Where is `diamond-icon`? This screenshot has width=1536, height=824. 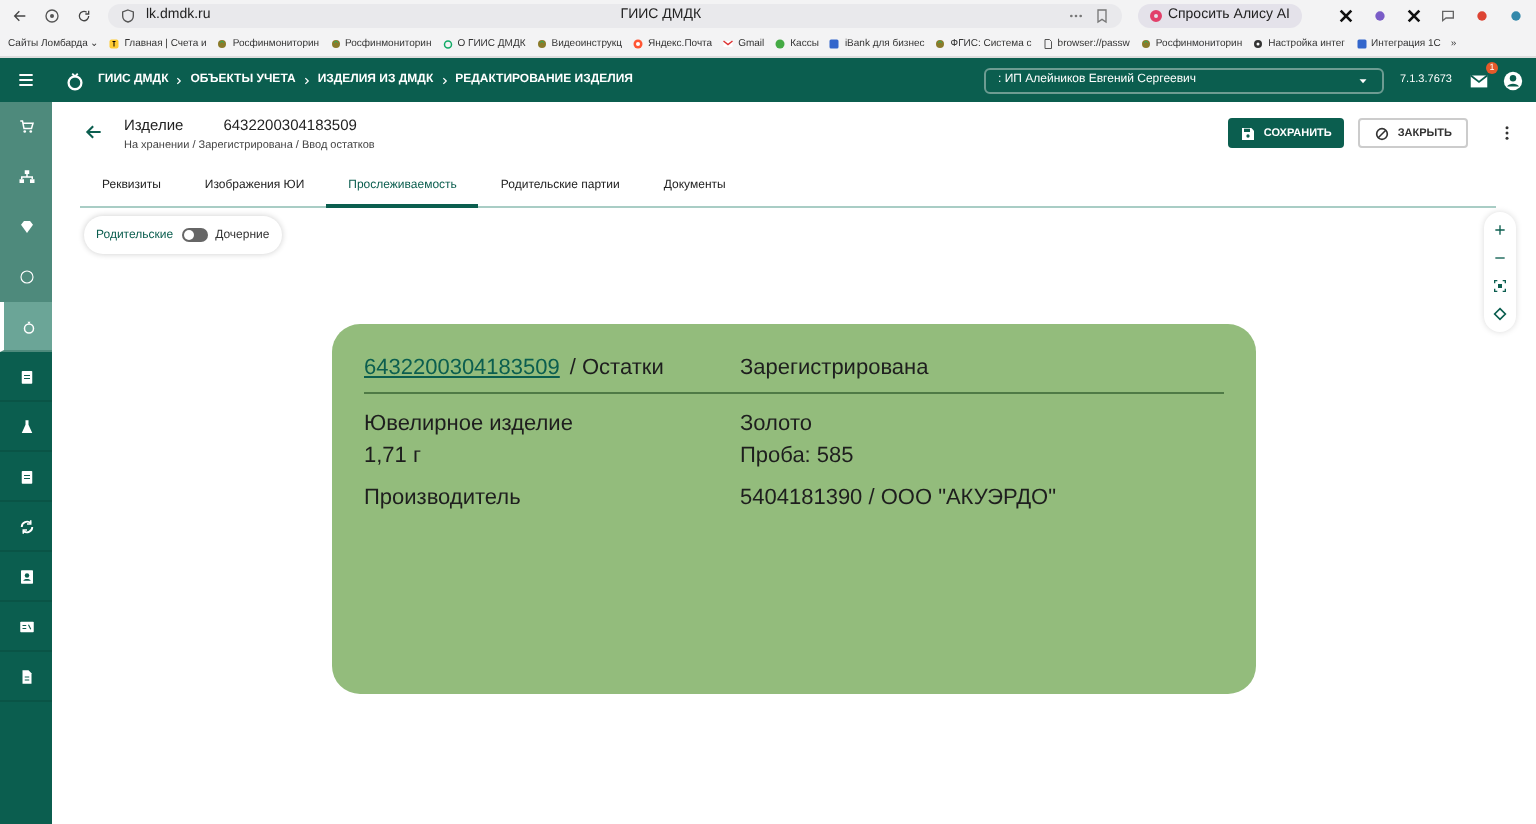
diamond-icon is located at coordinates (26, 226).